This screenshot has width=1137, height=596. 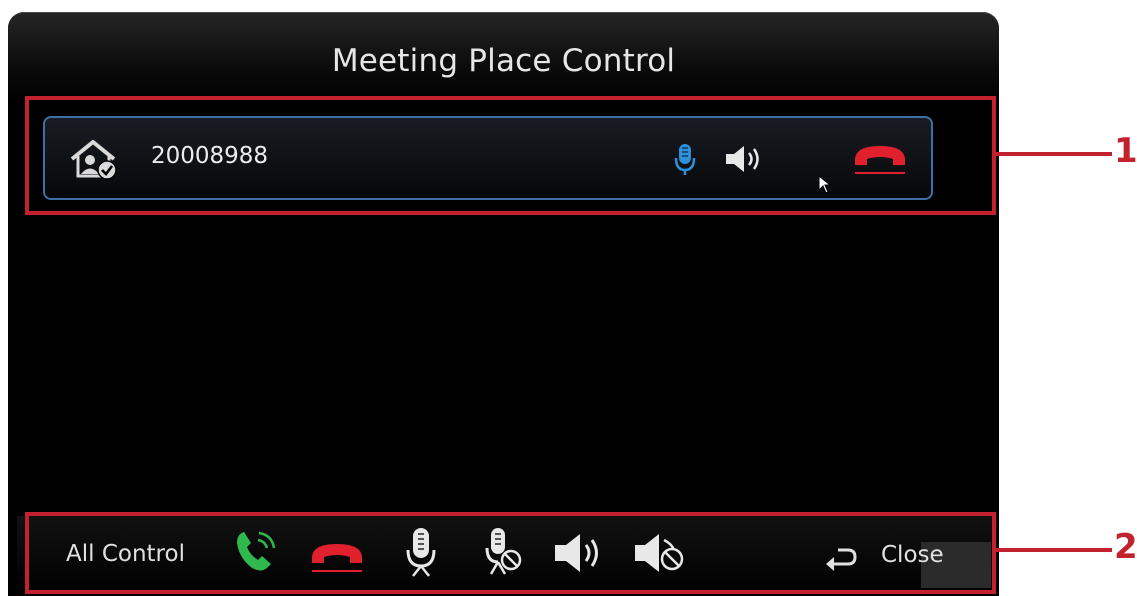 What do you see at coordinates (503, 61) in the screenshot?
I see `window-title: Meeting Place Control` at bounding box center [503, 61].